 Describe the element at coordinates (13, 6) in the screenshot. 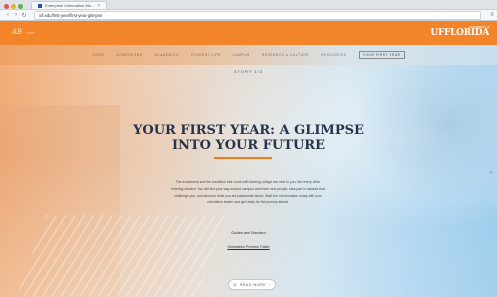

I see `window-minimize-button` at that location.